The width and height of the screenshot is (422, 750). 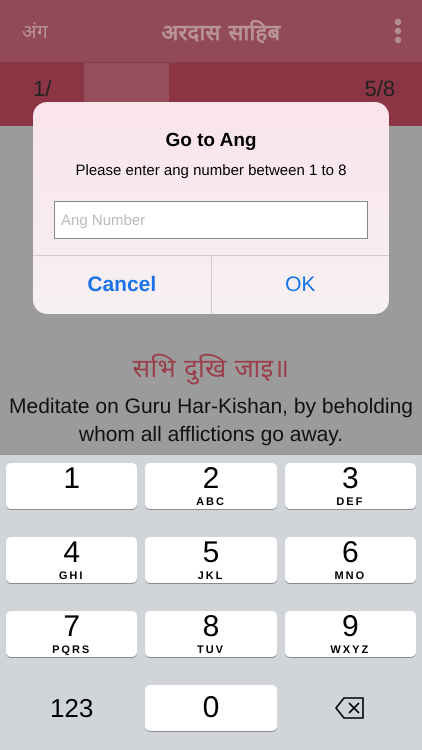 What do you see at coordinates (211, 220) in the screenshot?
I see `ang-number-field: Ang Number` at bounding box center [211, 220].